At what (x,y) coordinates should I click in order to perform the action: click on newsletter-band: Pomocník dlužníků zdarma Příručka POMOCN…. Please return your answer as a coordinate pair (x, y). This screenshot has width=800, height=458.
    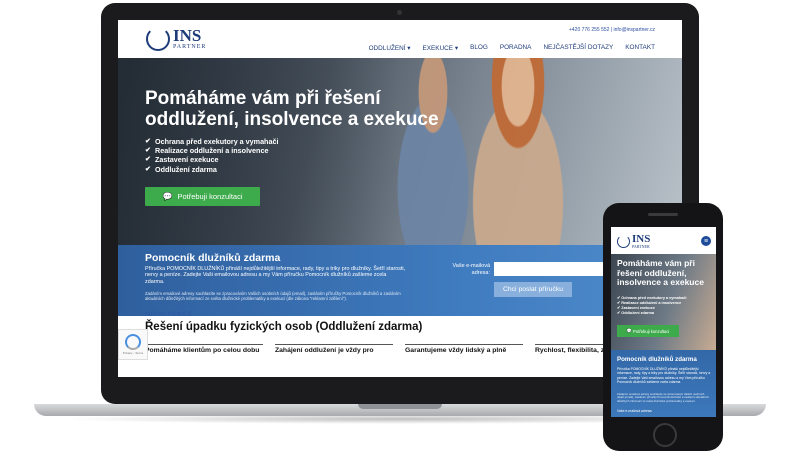
    Looking at the image, I should click on (400, 280).